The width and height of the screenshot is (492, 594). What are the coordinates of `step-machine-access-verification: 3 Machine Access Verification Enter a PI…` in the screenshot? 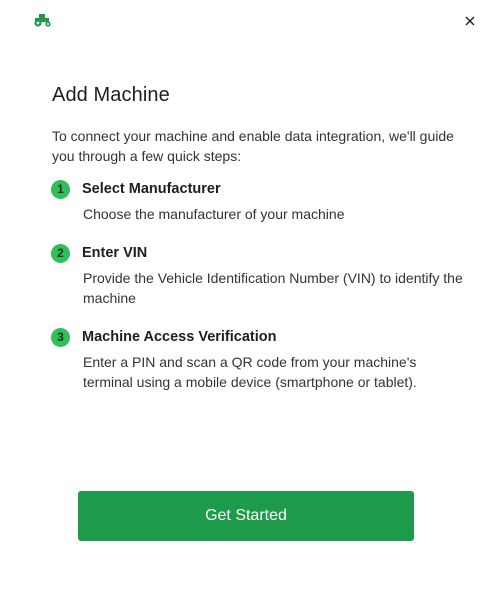 It's located at (256, 359).